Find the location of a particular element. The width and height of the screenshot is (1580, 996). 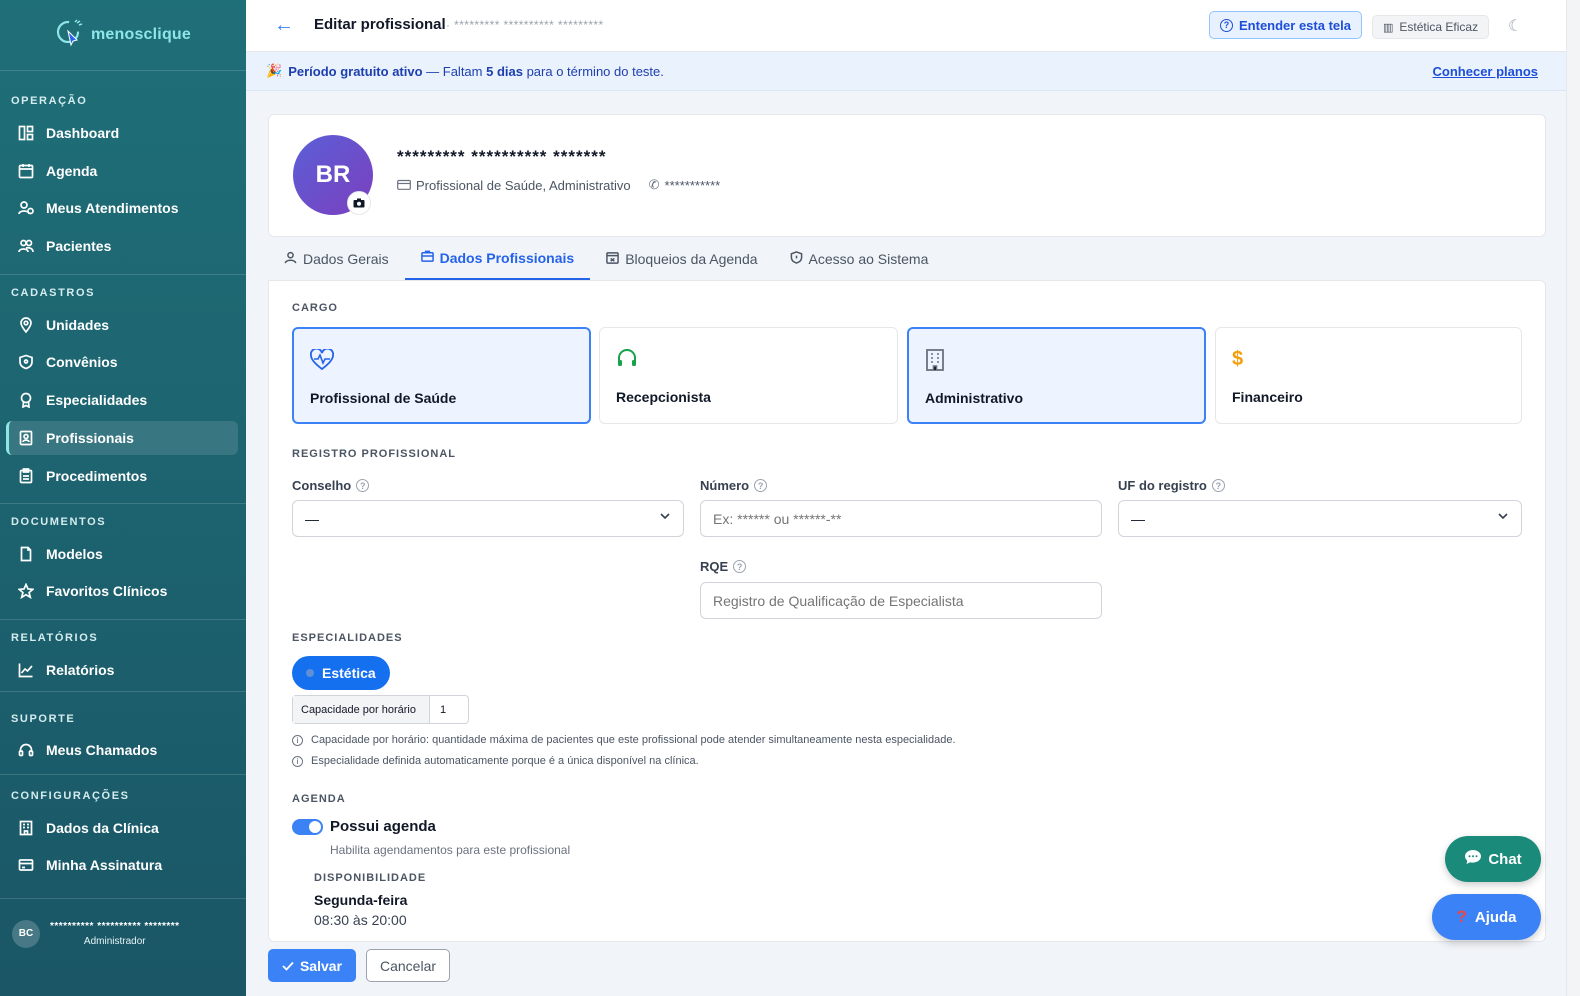

numero-label-text: Número is located at coordinates (725, 485).